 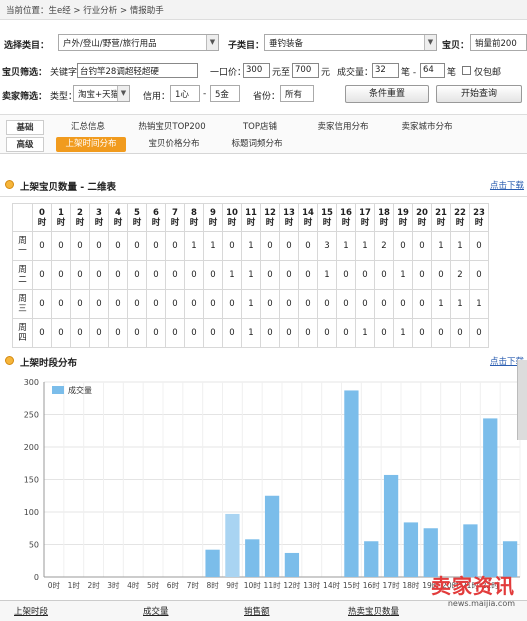 What do you see at coordinates (174, 144) in the screenshot?
I see `tab-price-dist: 宝贝价格分布` at bounding box center [174, 144].